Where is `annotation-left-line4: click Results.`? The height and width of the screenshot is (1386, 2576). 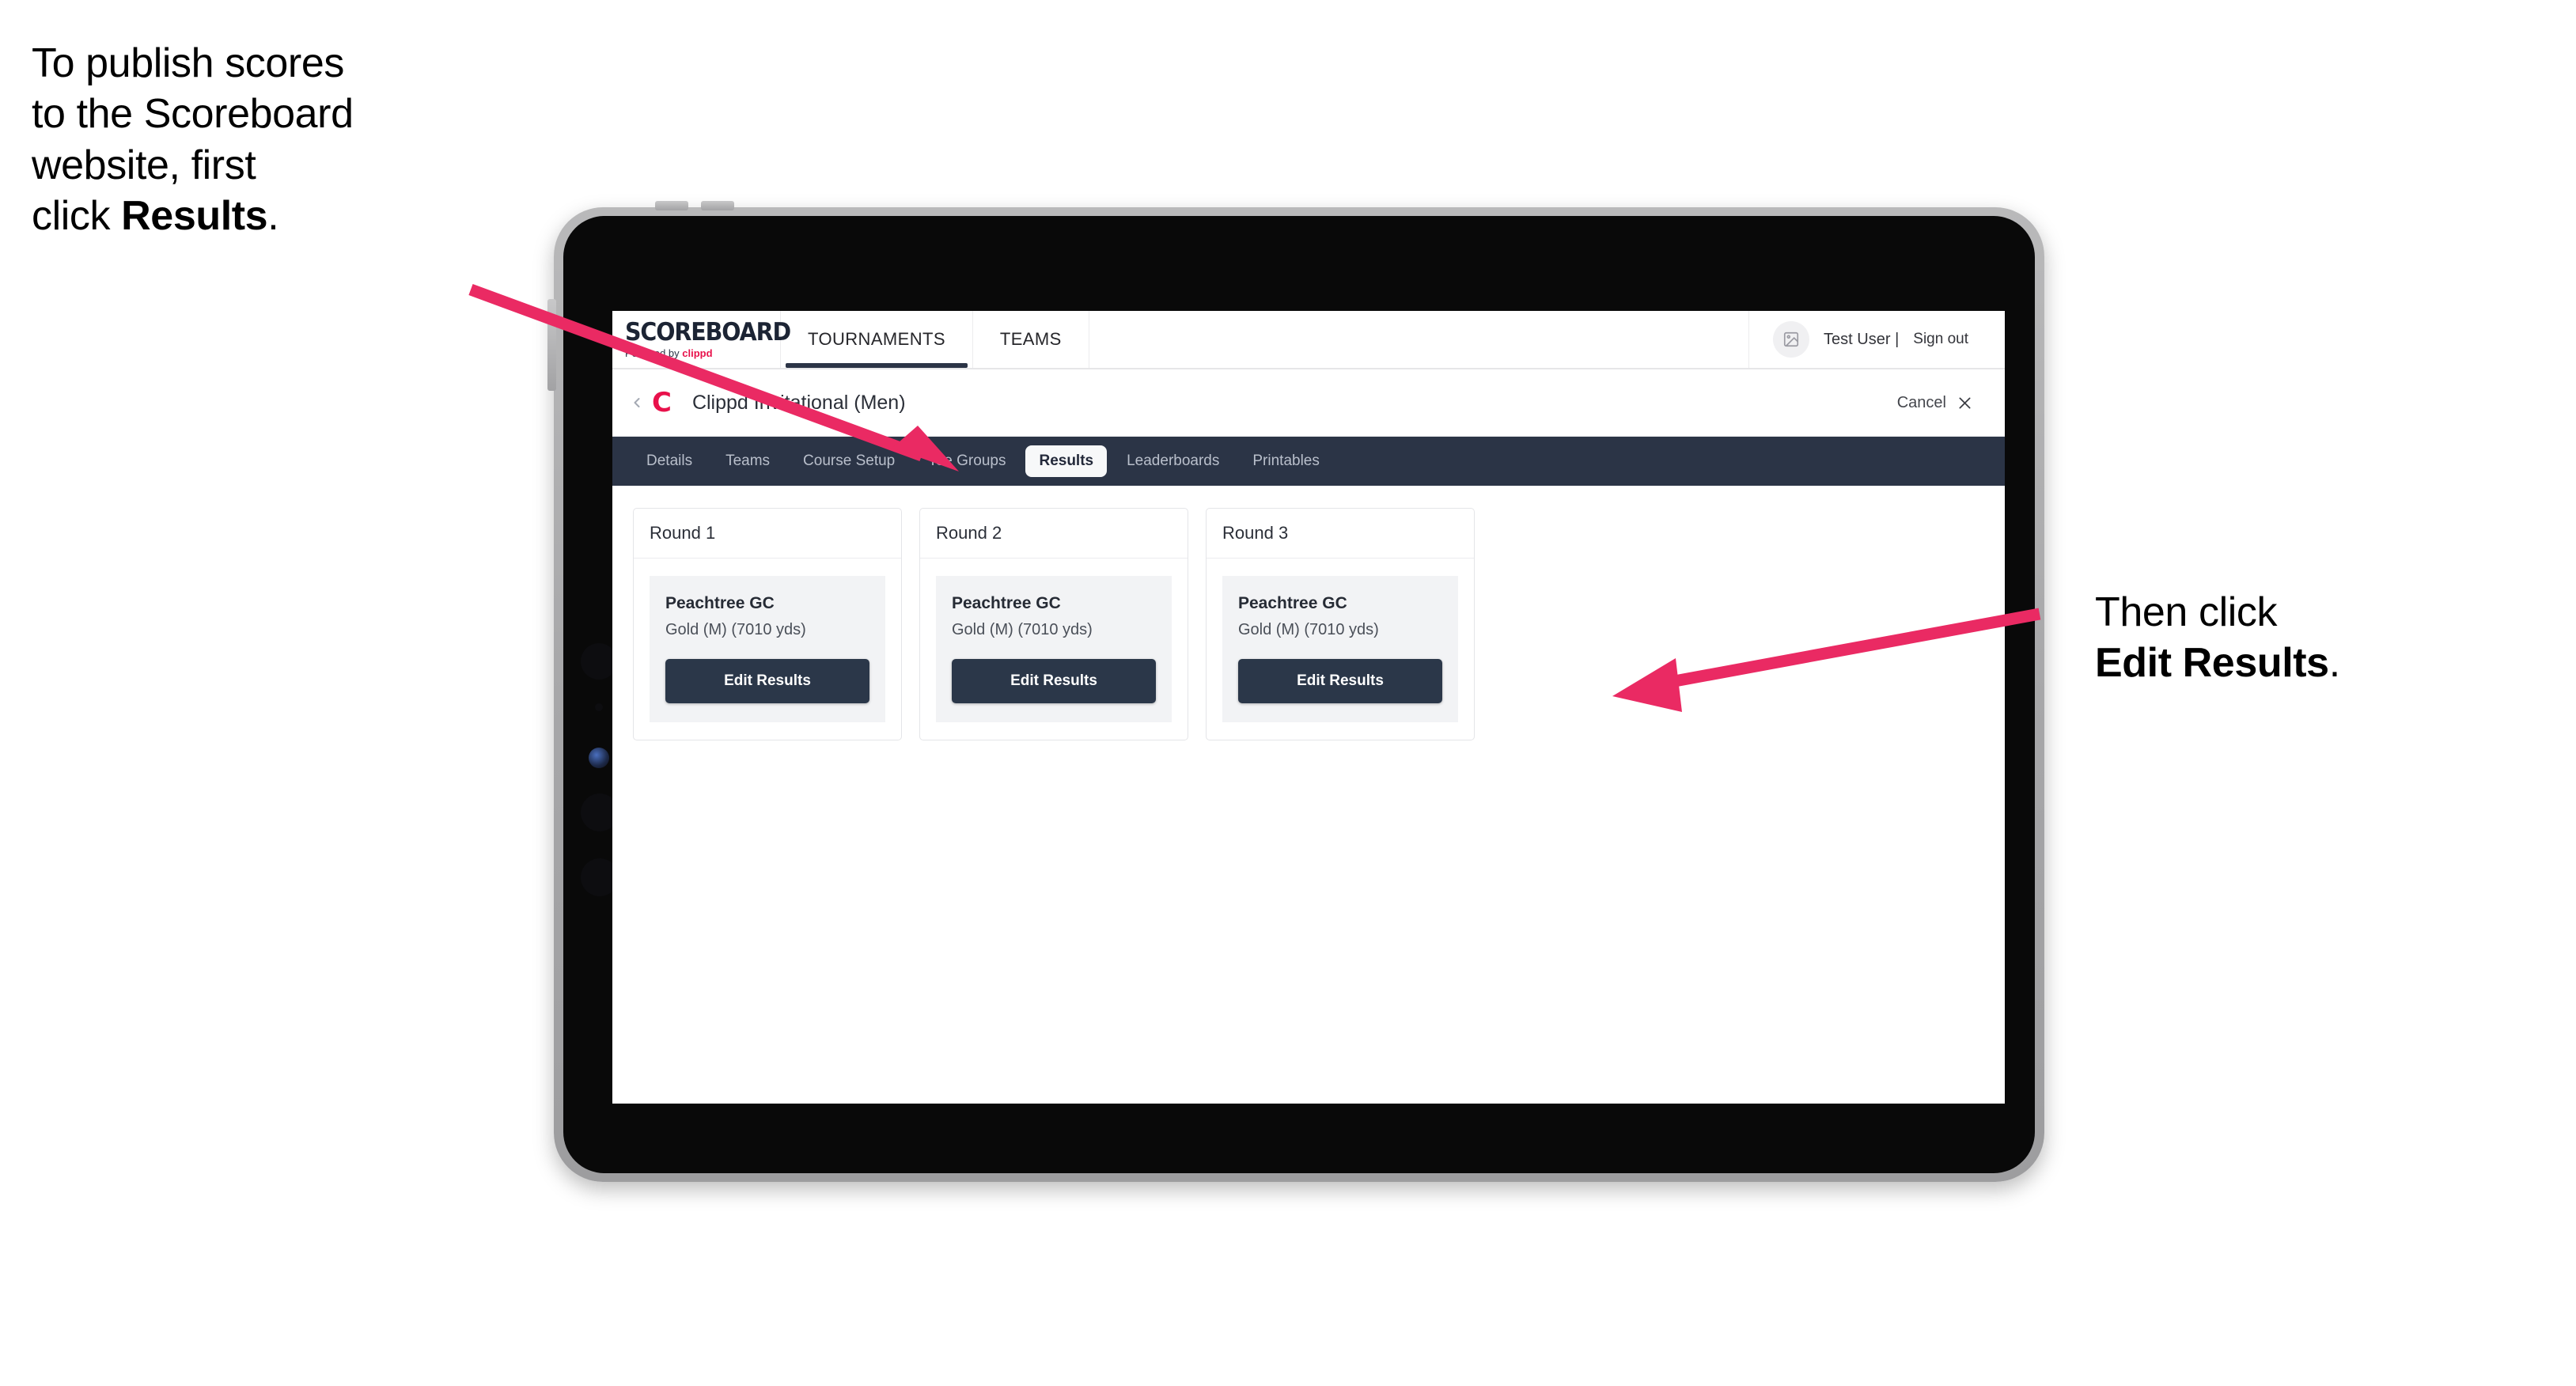 annotation-left-line4: click Results. is located at coordinates (293, 216).